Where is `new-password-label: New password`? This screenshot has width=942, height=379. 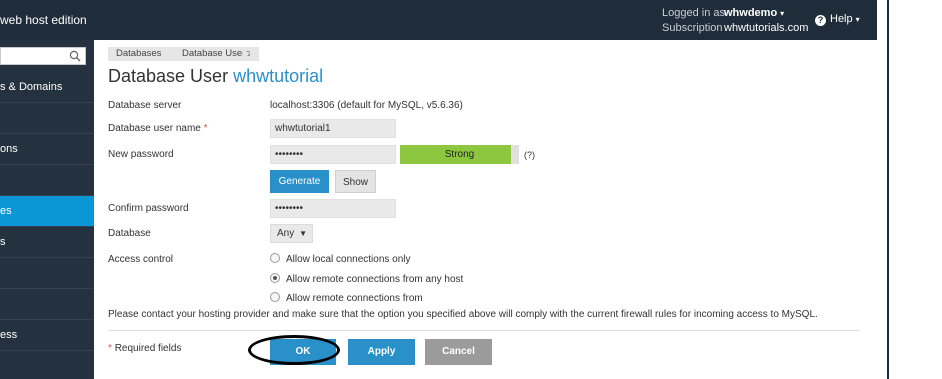
new-password-label: New password is located at coordinates (141, 154).